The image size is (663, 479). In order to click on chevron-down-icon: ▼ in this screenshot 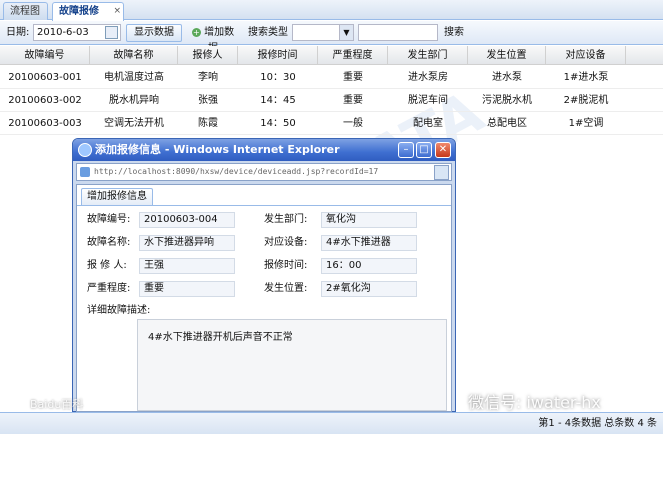, I will do `click(346, 32)`.